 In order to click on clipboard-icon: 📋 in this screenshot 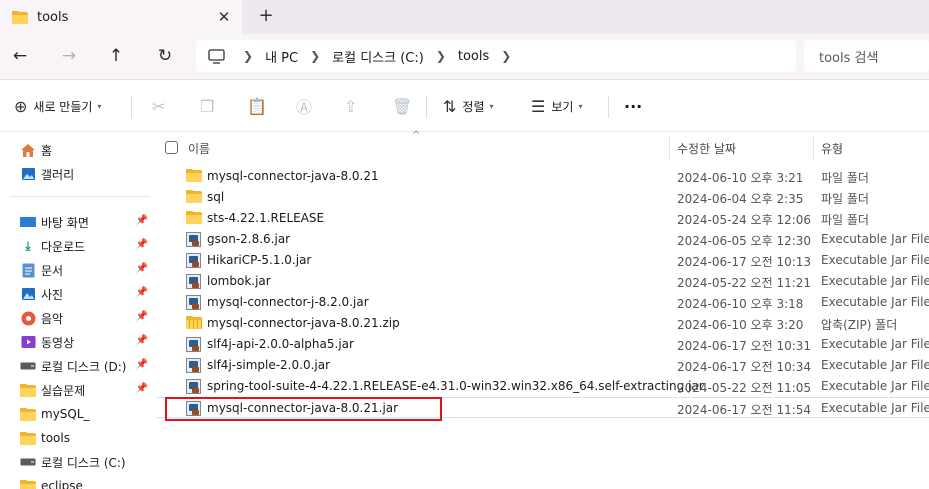, I will do `click(257, 106)`.